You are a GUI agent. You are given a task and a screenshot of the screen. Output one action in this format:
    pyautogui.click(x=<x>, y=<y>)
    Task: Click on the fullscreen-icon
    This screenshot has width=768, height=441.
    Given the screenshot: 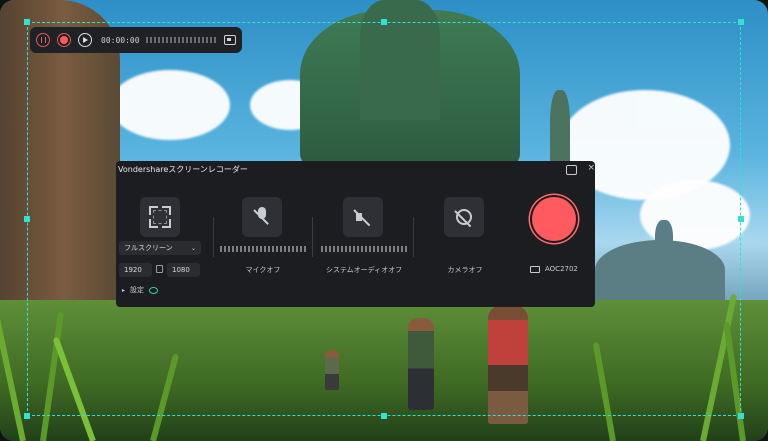 What is the action you would take?
    pyautogui.click(x=160, y=217)
    